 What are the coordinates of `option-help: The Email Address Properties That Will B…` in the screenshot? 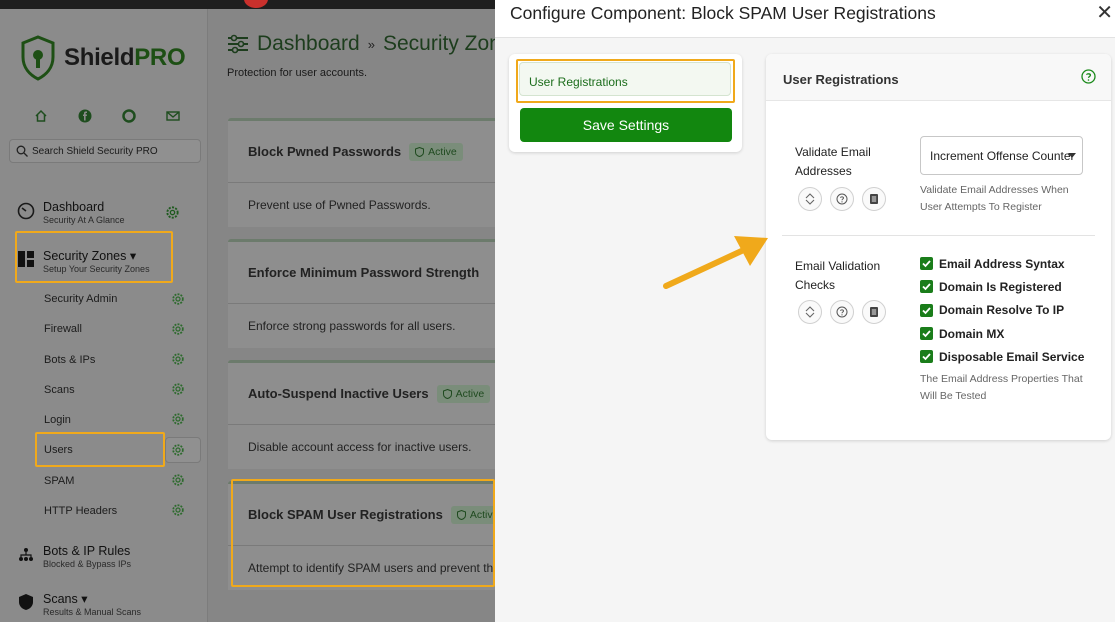 It's located at (1001, 387).